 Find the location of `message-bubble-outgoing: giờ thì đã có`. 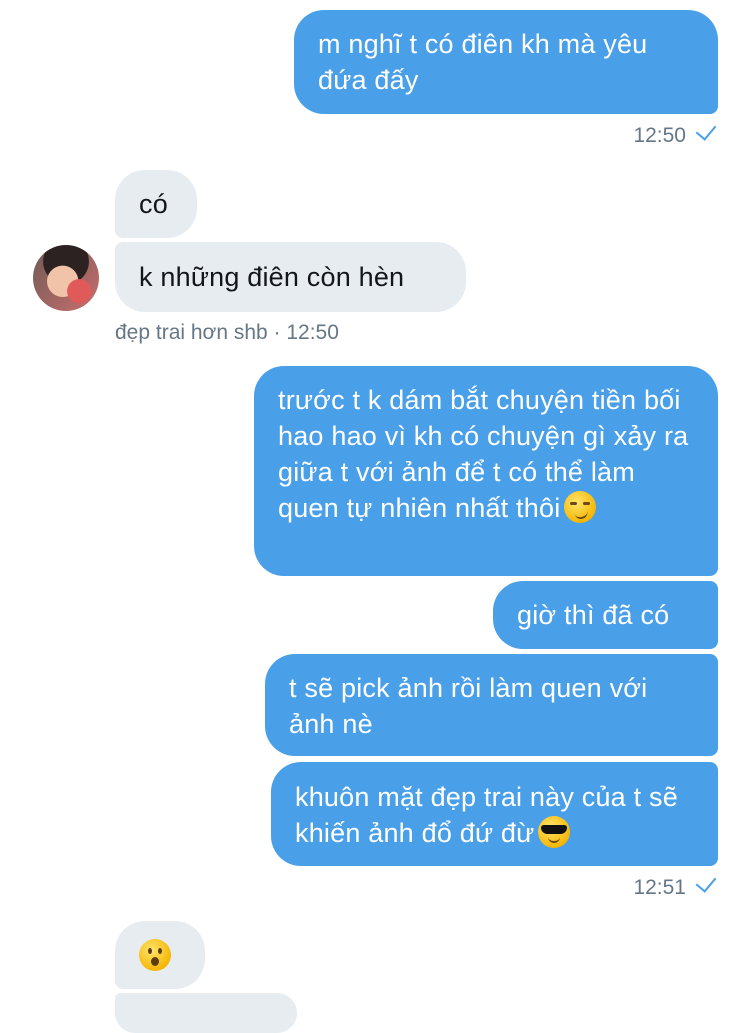

message-bubble-outgoing: giờ thì đã có is located at coordinates (605, 615).